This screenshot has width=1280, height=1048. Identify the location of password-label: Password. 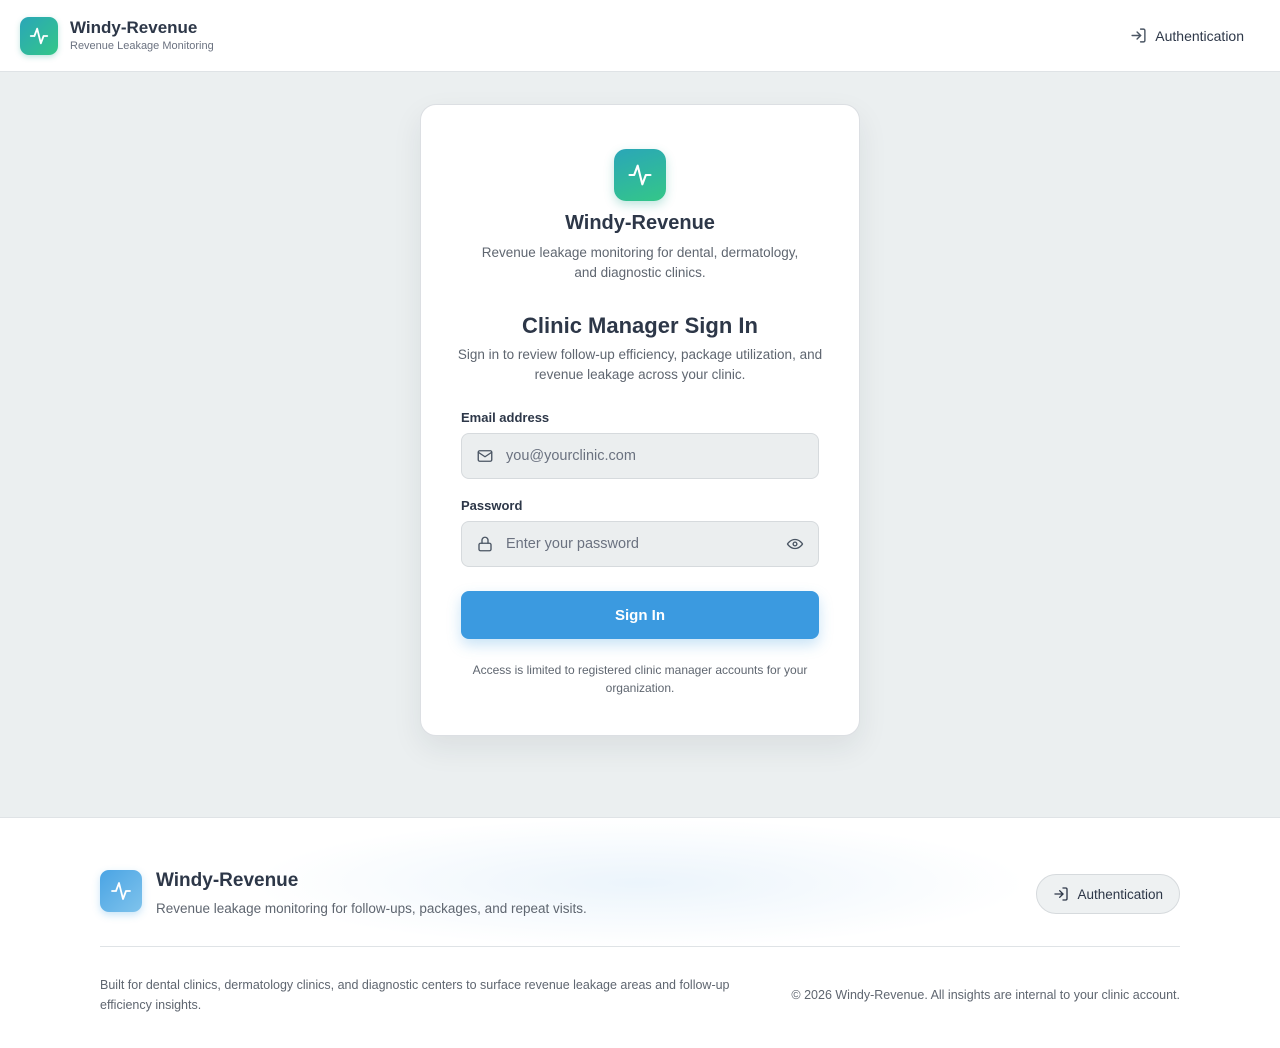
(492, 505).